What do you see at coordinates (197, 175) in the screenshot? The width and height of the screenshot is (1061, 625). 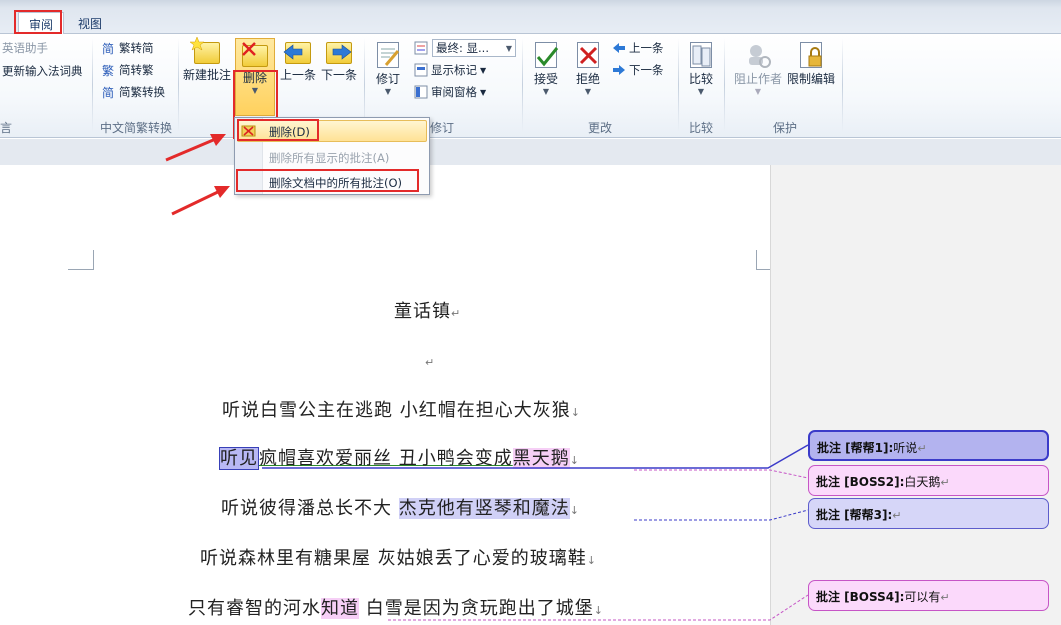 I see `annotation-arrows` at bounding box center [197, 175].